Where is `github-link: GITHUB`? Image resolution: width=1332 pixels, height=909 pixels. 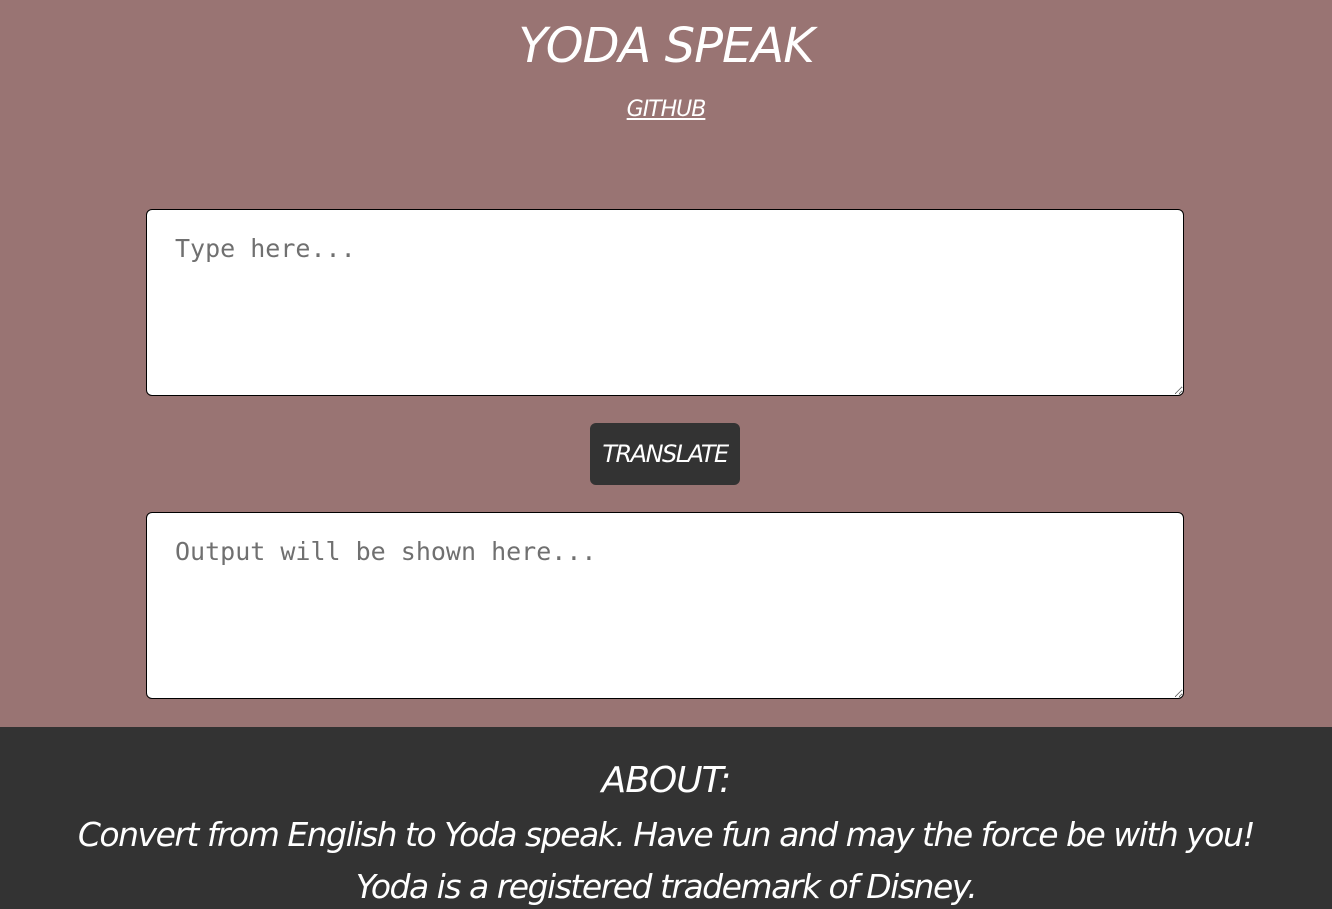
github-link: GITHUB is located at coordinates (666, 110).